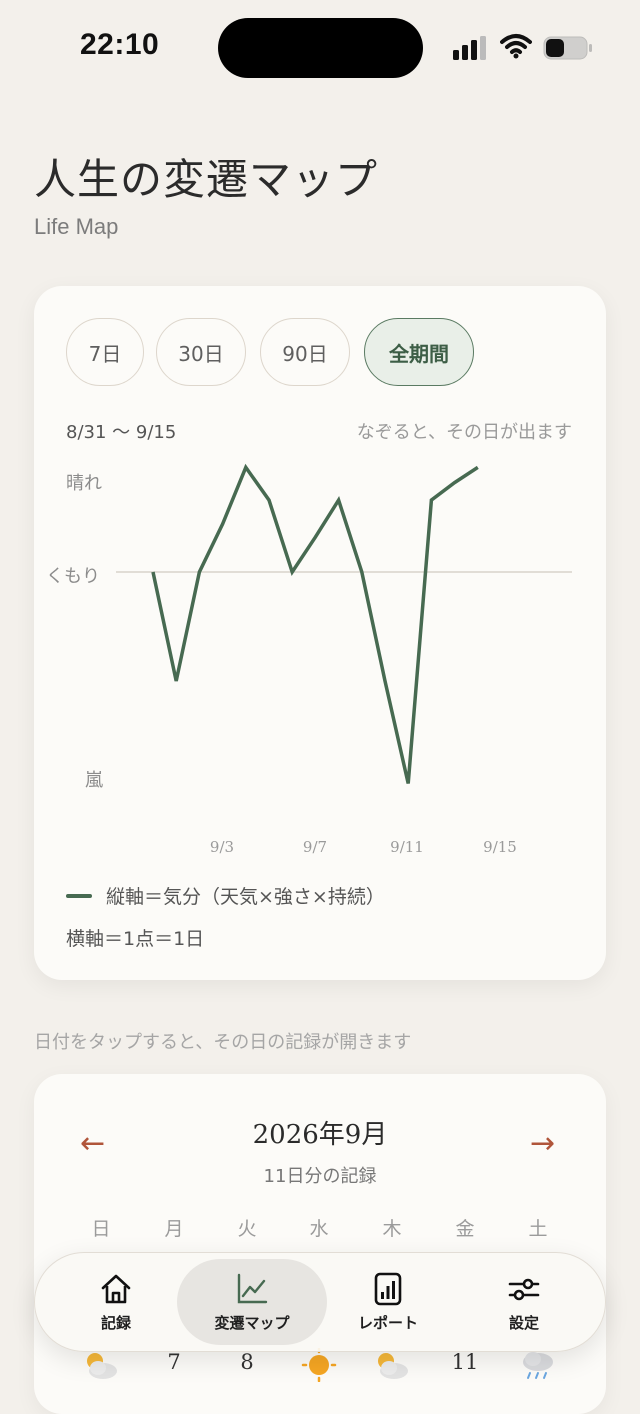 The width and height of the screenshot is (640, 1414). I want to click on legend-swatch, so click(79, 895).